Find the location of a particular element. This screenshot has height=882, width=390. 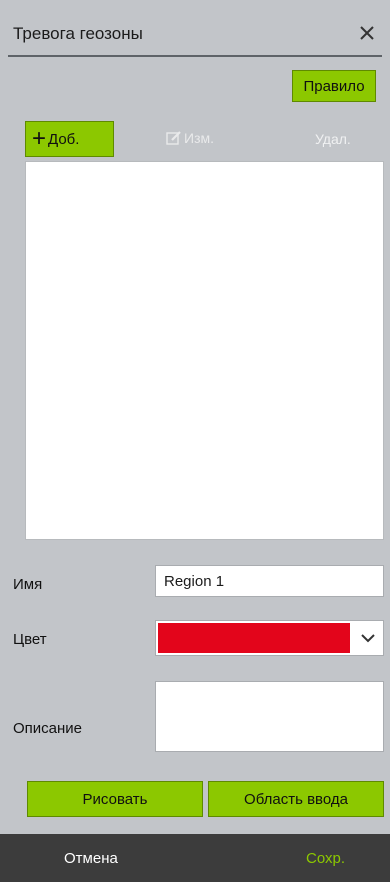

edit-label: Изм. is located at coordinates (199, 138).